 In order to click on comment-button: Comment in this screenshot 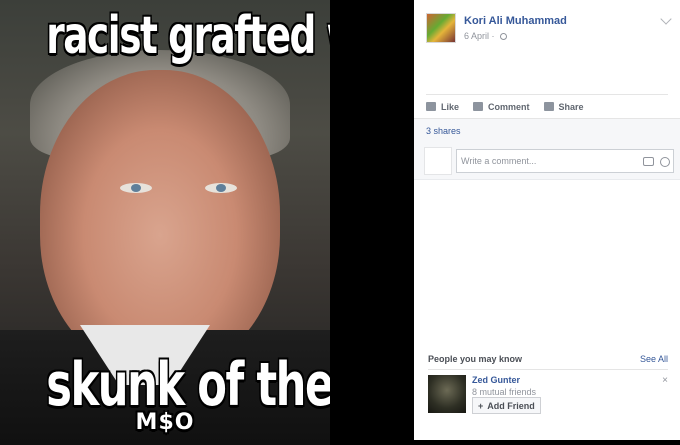, I will do `click(501, 107)`.